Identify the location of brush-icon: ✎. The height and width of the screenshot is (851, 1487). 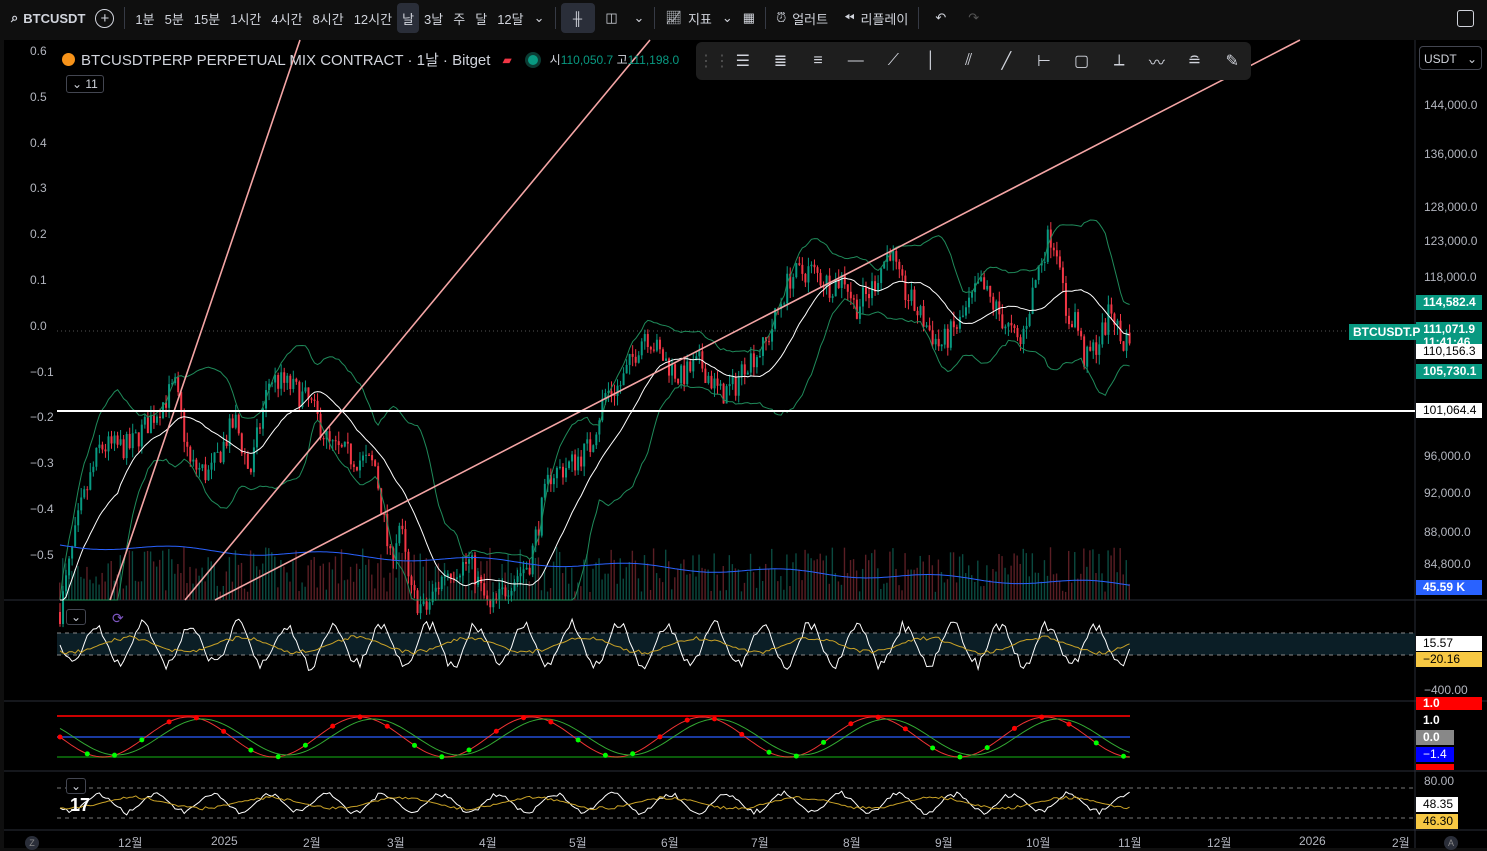
(1232, 61).